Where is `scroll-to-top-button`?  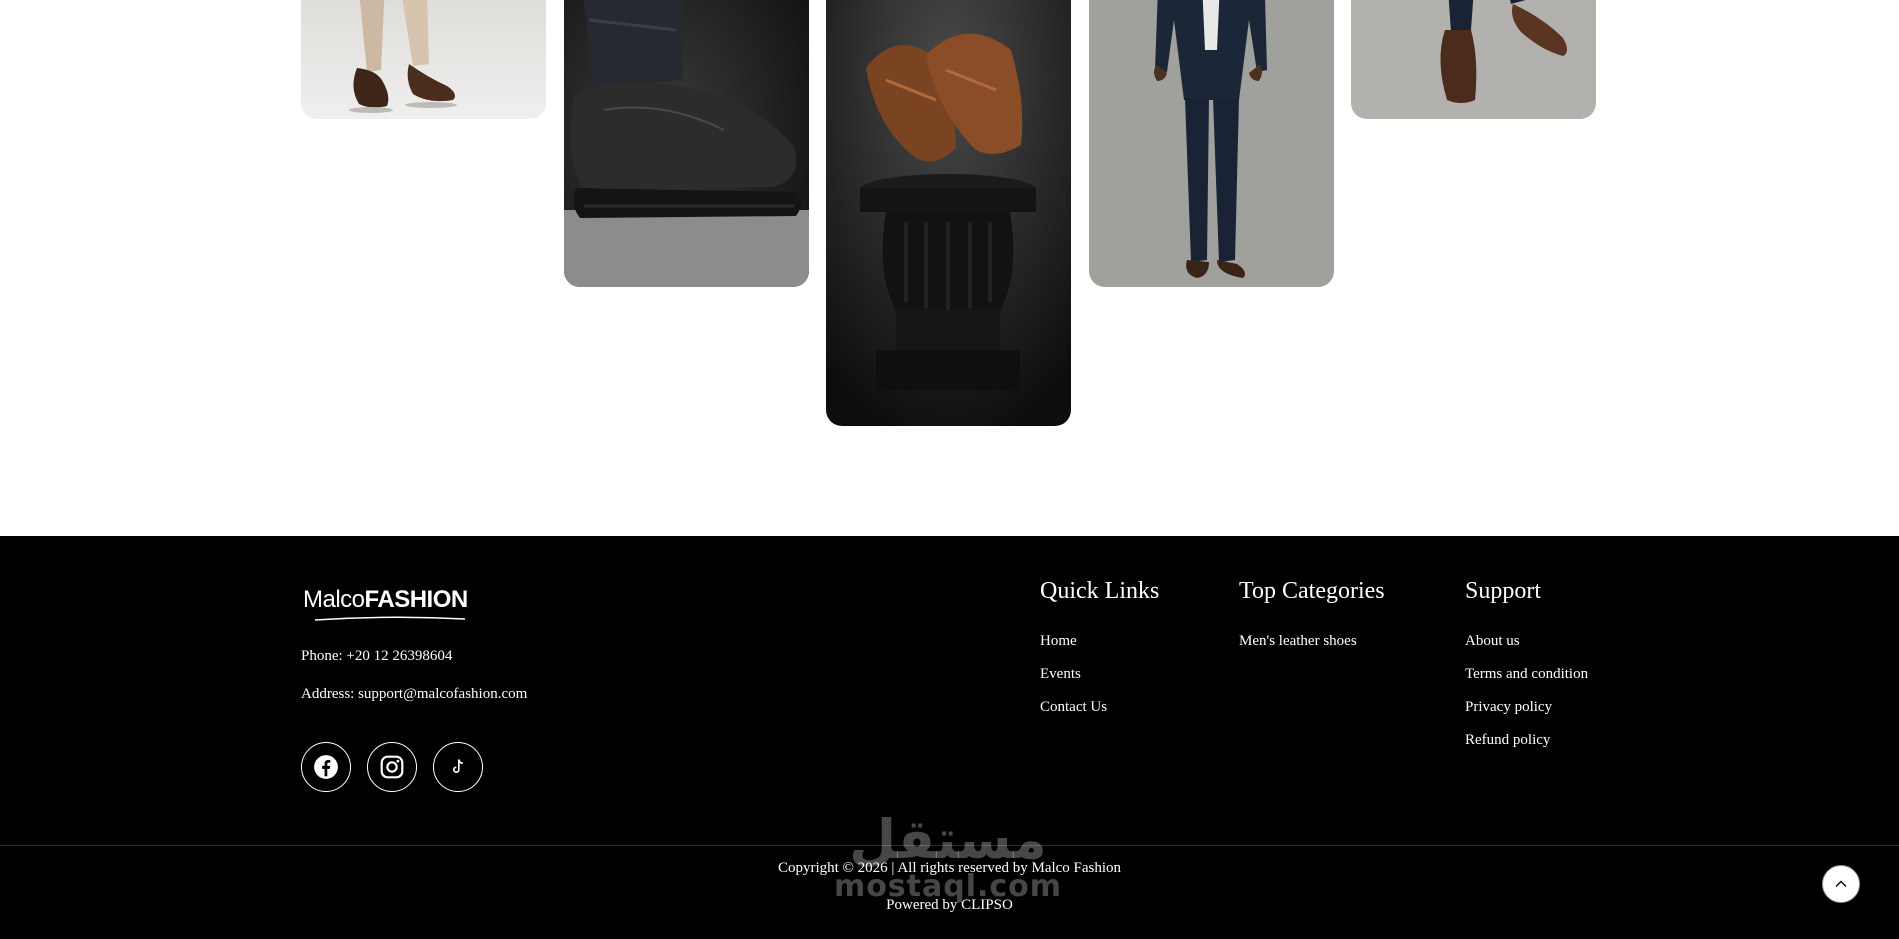 scroll-to-top-button is located at coordinates (1841, 884).